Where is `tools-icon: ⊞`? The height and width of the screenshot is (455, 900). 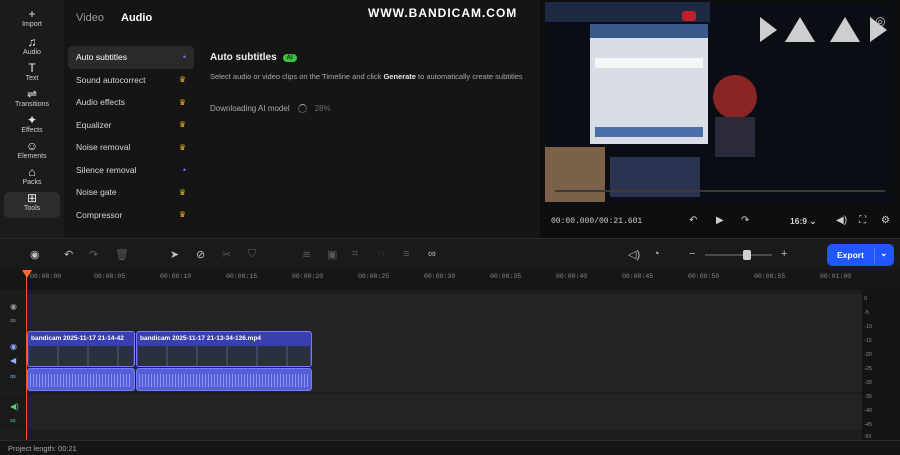
tools-icon: ⊞ is located at coordinates (32, 198).